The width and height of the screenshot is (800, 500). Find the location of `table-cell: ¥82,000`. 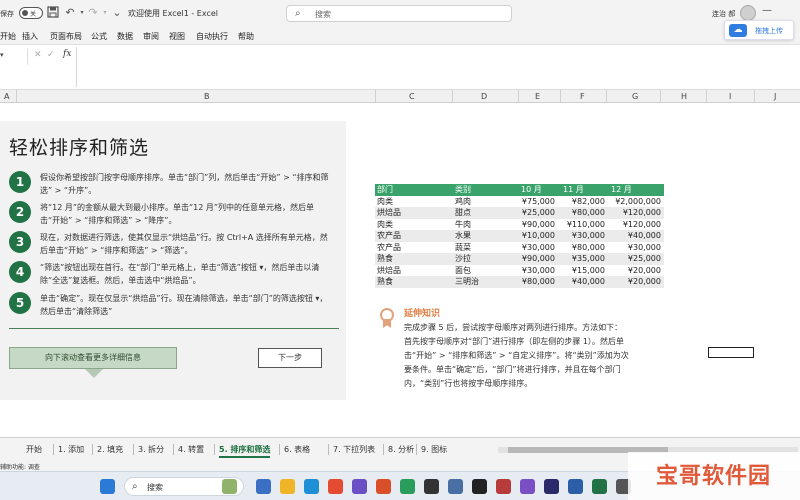

table-cell: ¥82,000 is located at coordinates (581, 202).